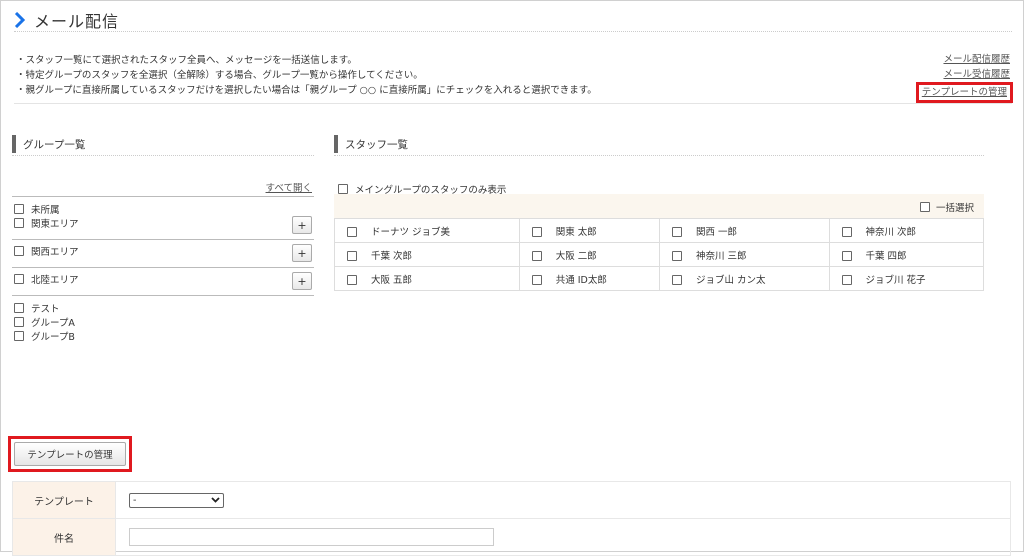 Image resolution: width=1024 pixels, height=556 pixels. Describe the element at coordinates (563, 500) in the screenshot. I see `template-cell: -` at that location.